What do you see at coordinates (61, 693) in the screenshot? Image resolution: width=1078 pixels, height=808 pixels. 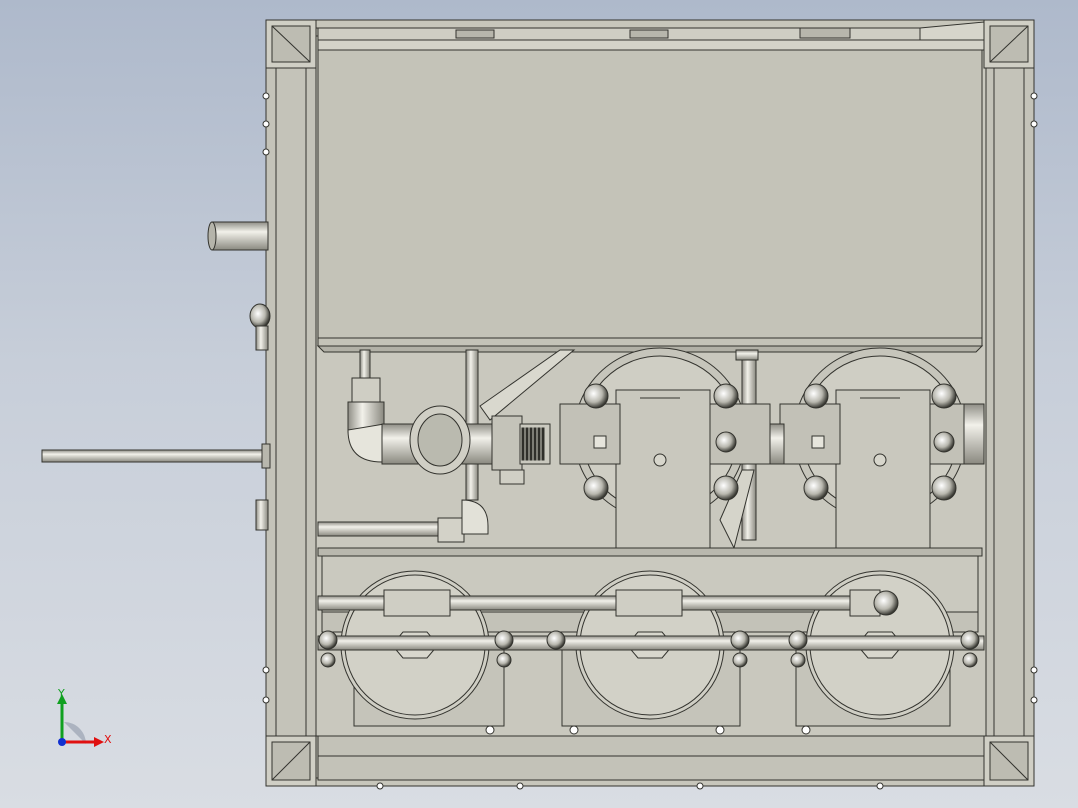 I see `y-axis-label: Y` at bounding box center [61, 693].